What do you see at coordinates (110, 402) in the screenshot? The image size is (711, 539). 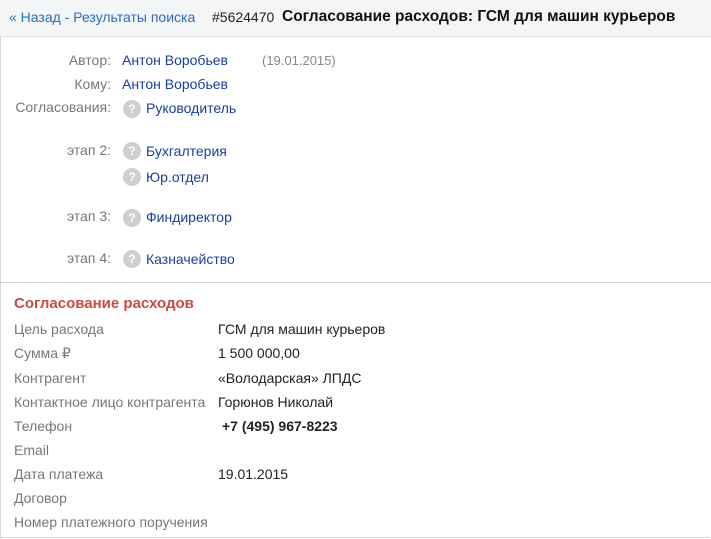 I see `field-label-contact: Контактное лицо контрагента` at bounding box center [110, 402].